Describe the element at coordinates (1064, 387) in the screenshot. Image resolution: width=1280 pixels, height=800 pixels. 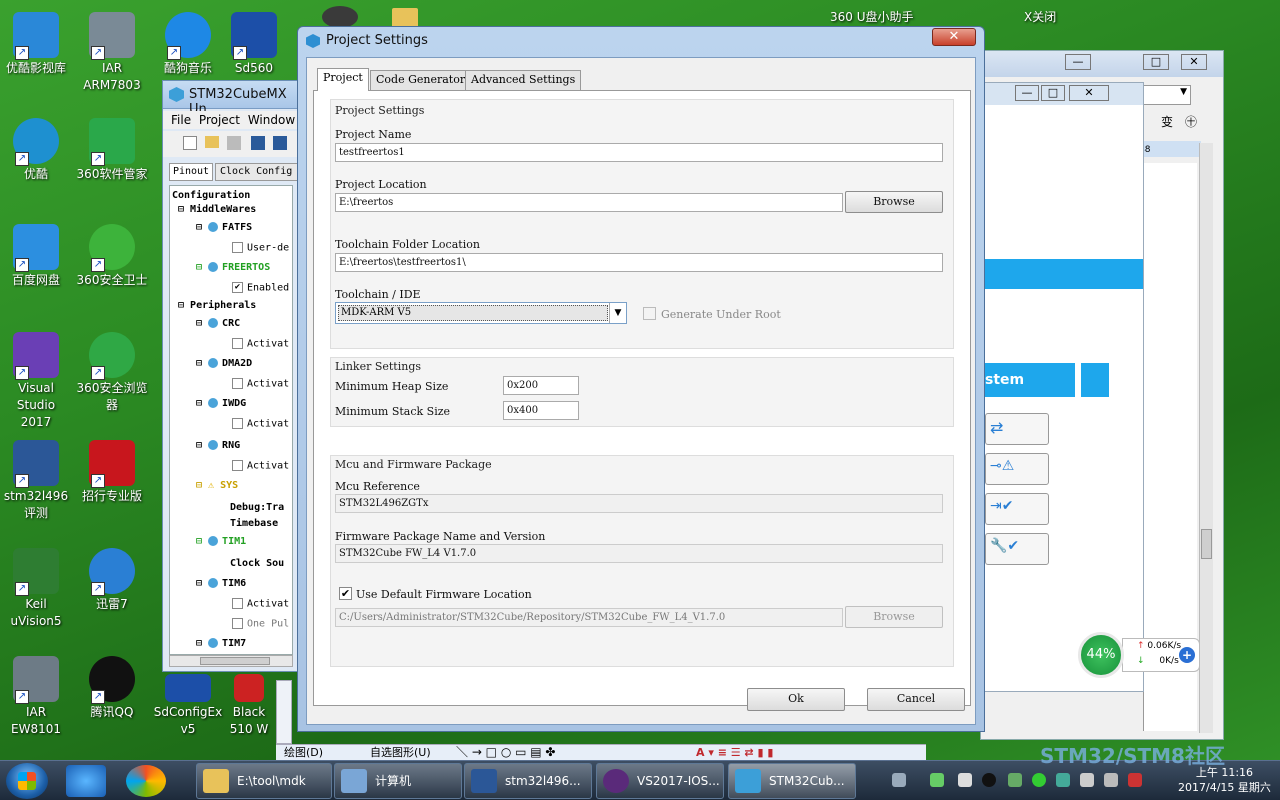
I see `cube-main-window: — □ ✕ stem ⇄ ⊸⚠ ⇥✔ 🔧✔` at that location.